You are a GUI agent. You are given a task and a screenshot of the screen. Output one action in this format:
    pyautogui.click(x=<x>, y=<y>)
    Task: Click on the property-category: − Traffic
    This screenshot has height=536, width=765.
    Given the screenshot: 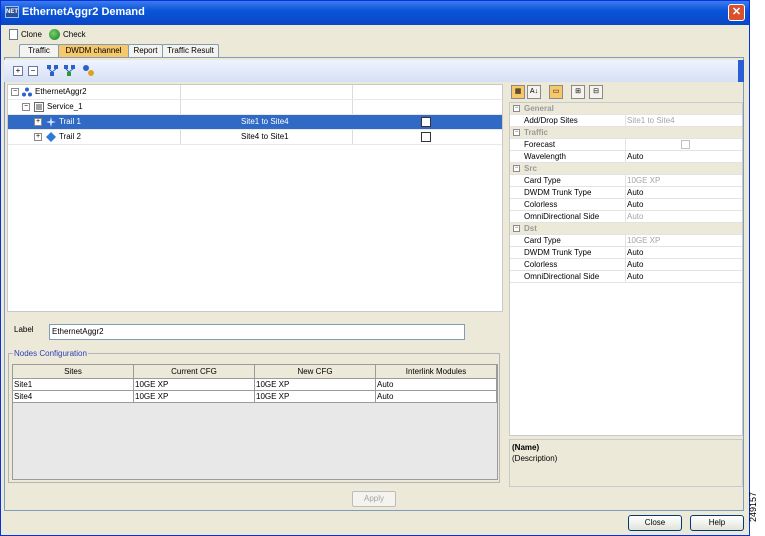 What is the action you would take?
    pyautogui.click(x=626, y=133)
    